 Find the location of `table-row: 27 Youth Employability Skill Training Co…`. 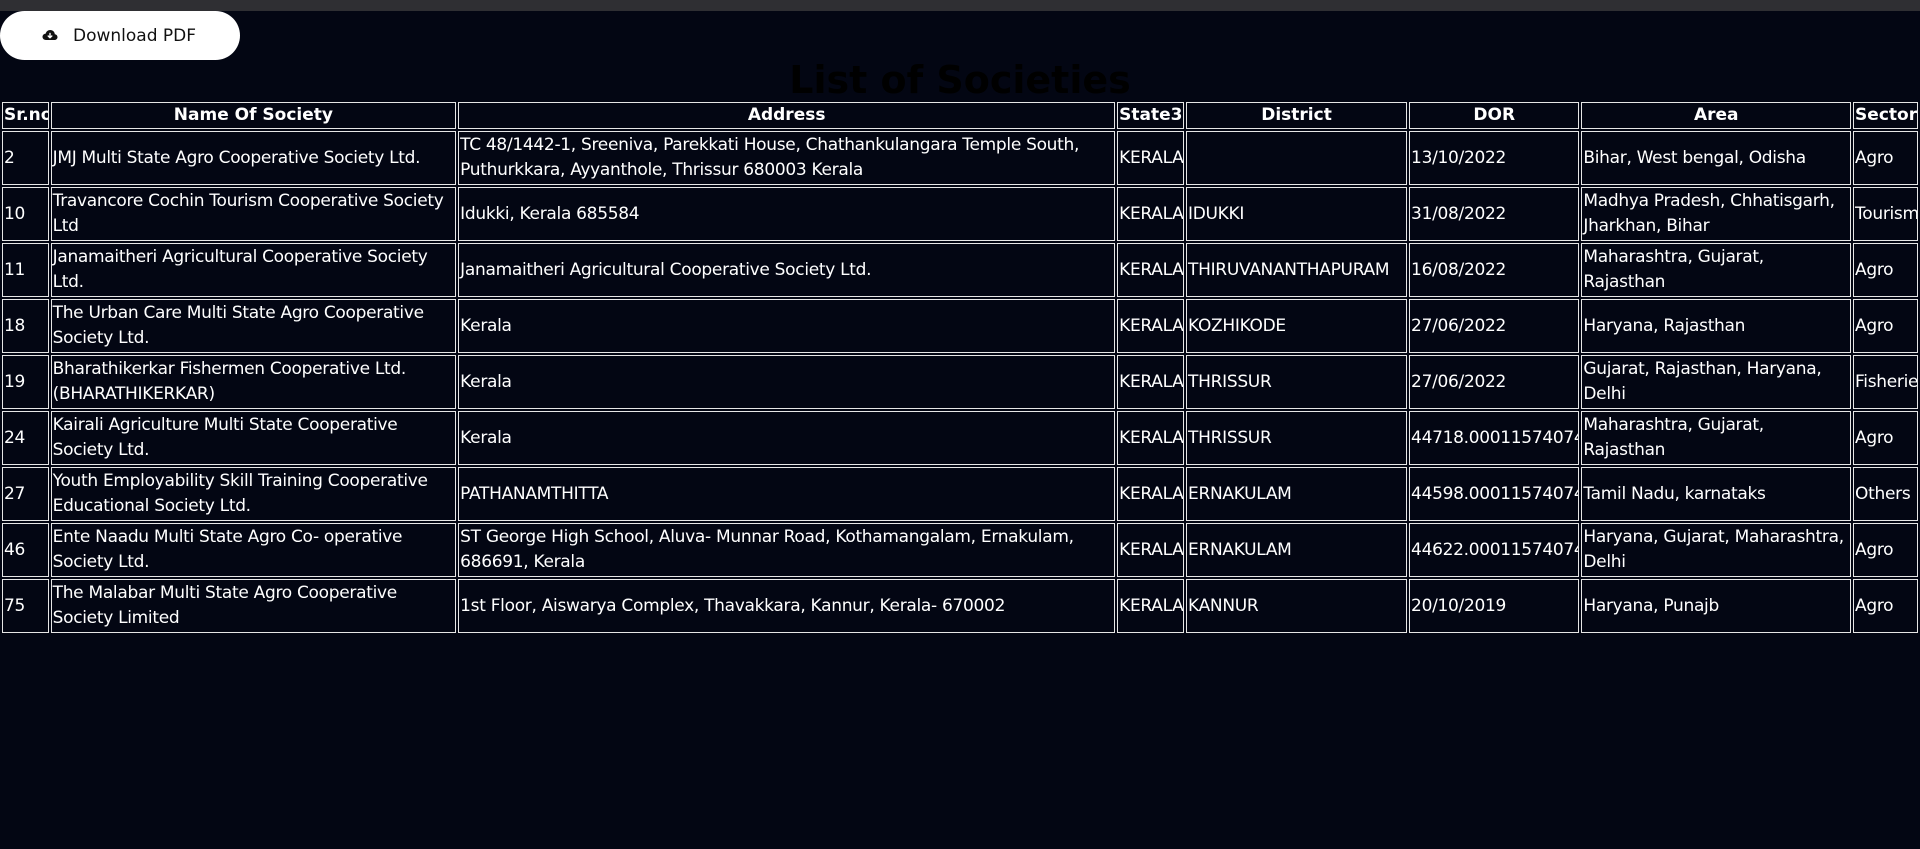

table-row: 27 Youth Employability Skill Training Co… is located at coordinates (960, 494).